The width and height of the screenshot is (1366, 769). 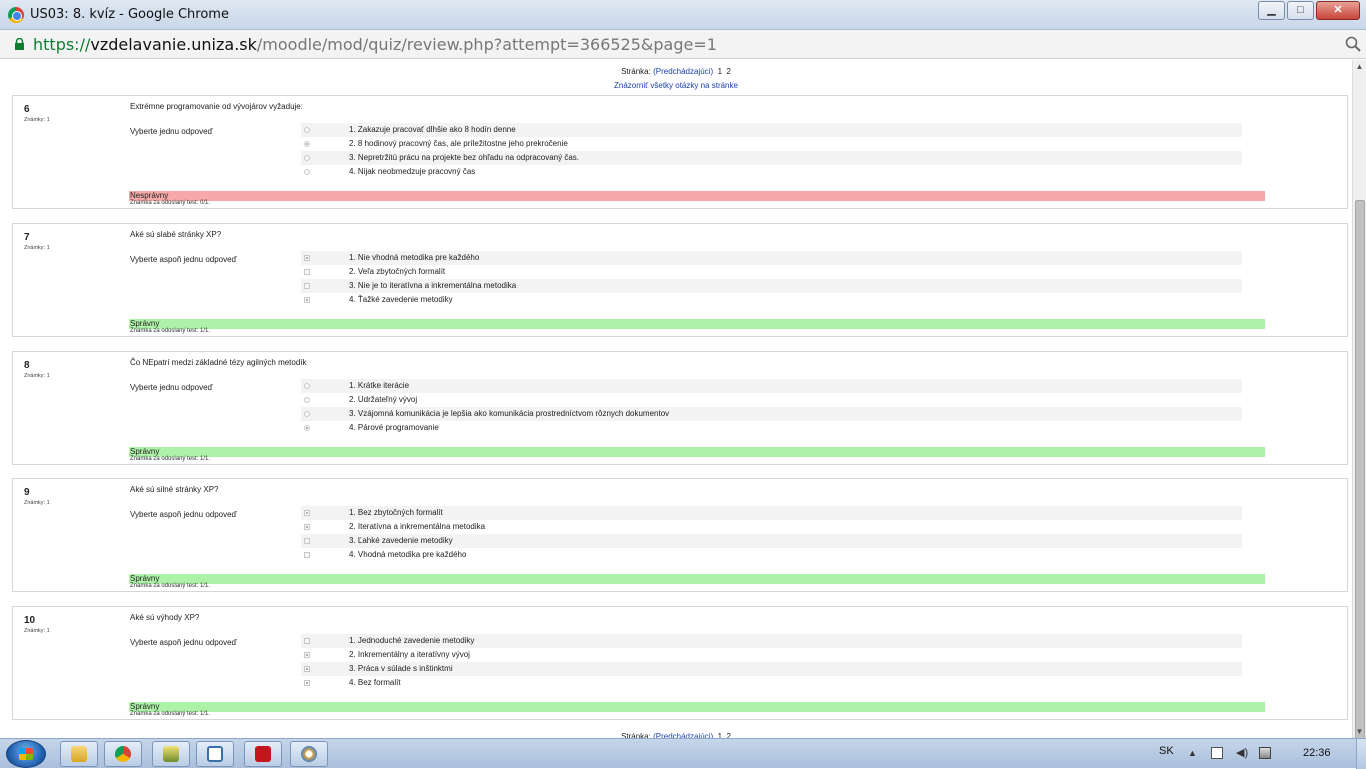 I want to click on clock: 22:36, so click(x=1317, y=753).